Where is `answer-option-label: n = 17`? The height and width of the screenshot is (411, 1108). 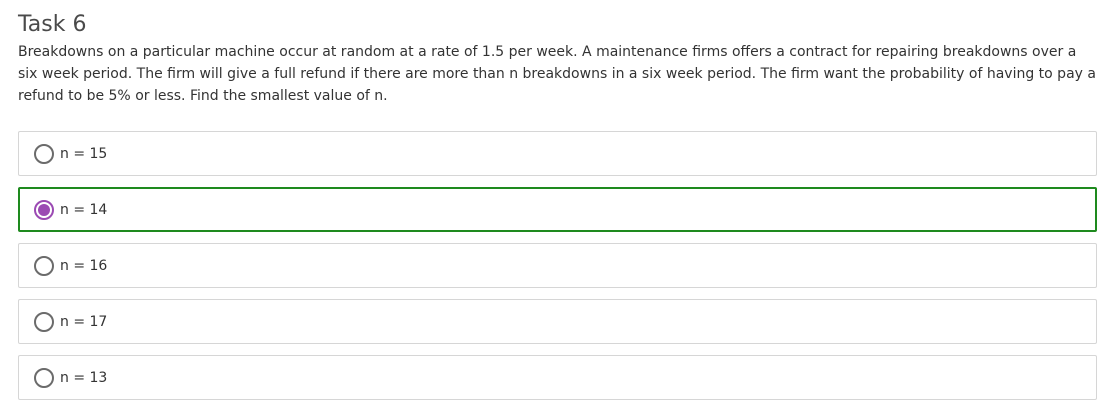 answer-option-label: n = 17 is located at coordinates (84, 321).